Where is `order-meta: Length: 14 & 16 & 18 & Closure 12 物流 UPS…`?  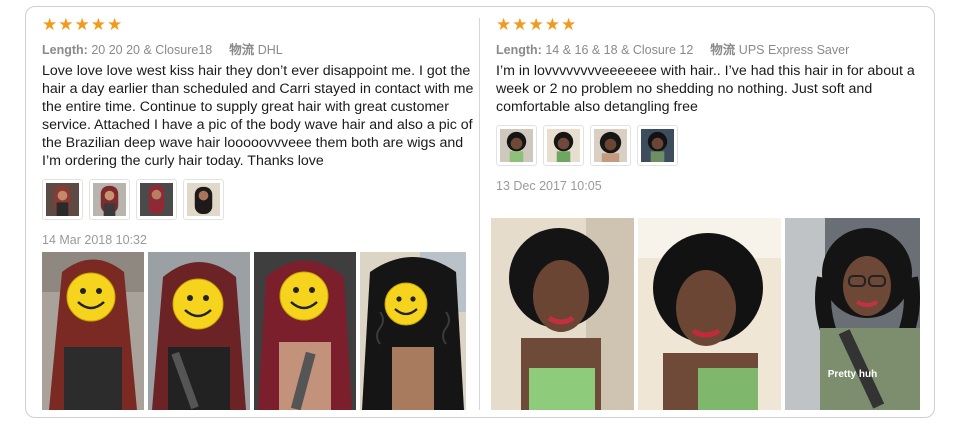
order-meta: Length: 14 & 16 & 18 & Closure 12 物流 UPS… is located at coordinates (711, 48).